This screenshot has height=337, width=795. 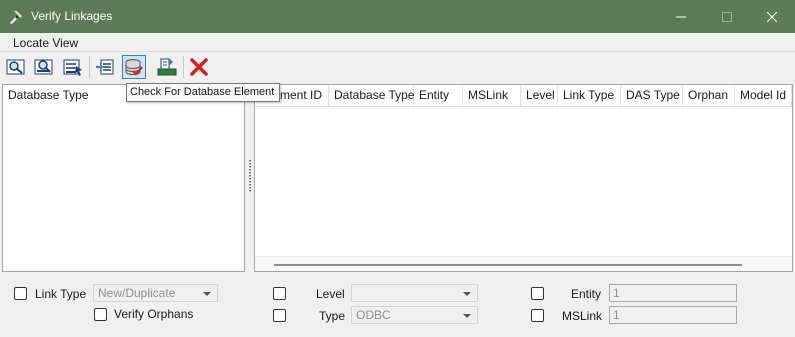 What do you see at coordinates (414, 293) in the screenshot?
I see `level-select` at bounding box center [414, 293].